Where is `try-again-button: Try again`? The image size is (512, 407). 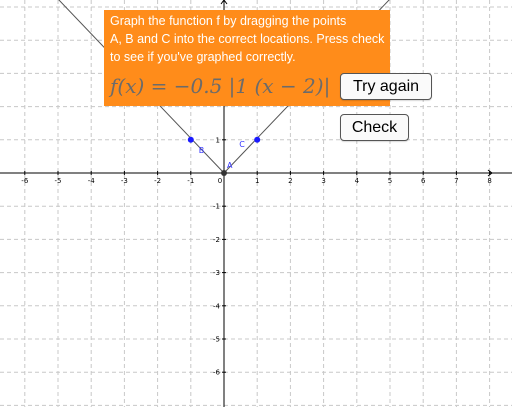
try-again-button: Try again is located at coordinates (386, 86).